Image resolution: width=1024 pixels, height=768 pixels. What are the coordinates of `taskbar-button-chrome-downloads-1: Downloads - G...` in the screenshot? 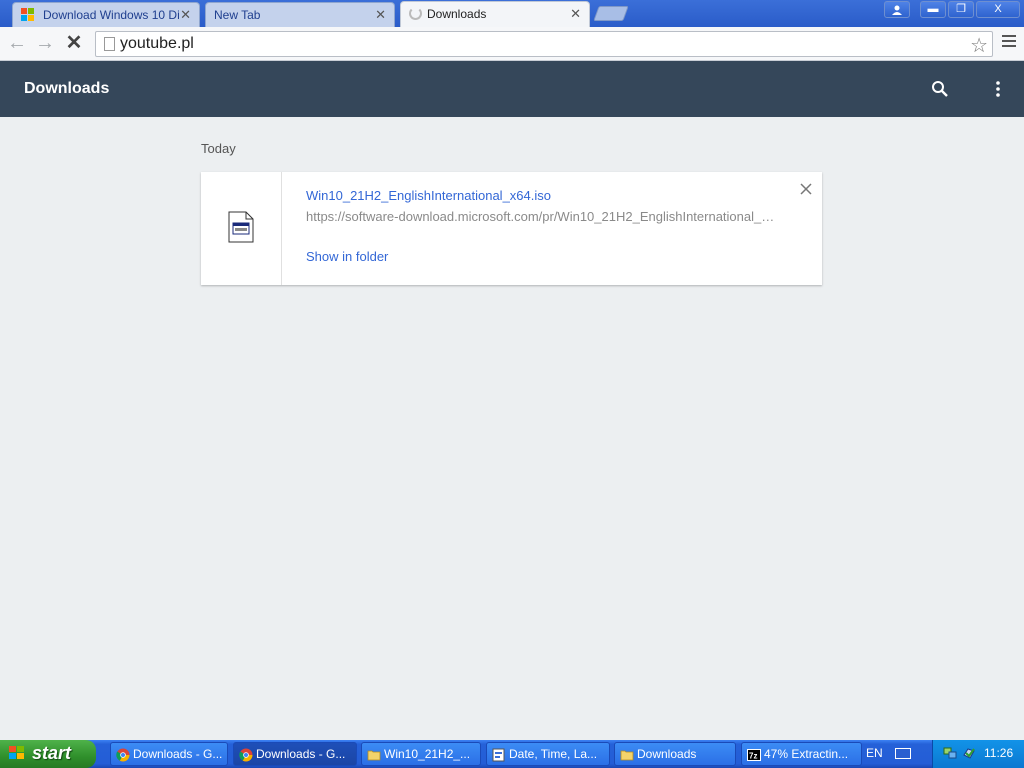 It's located at (169, 754).